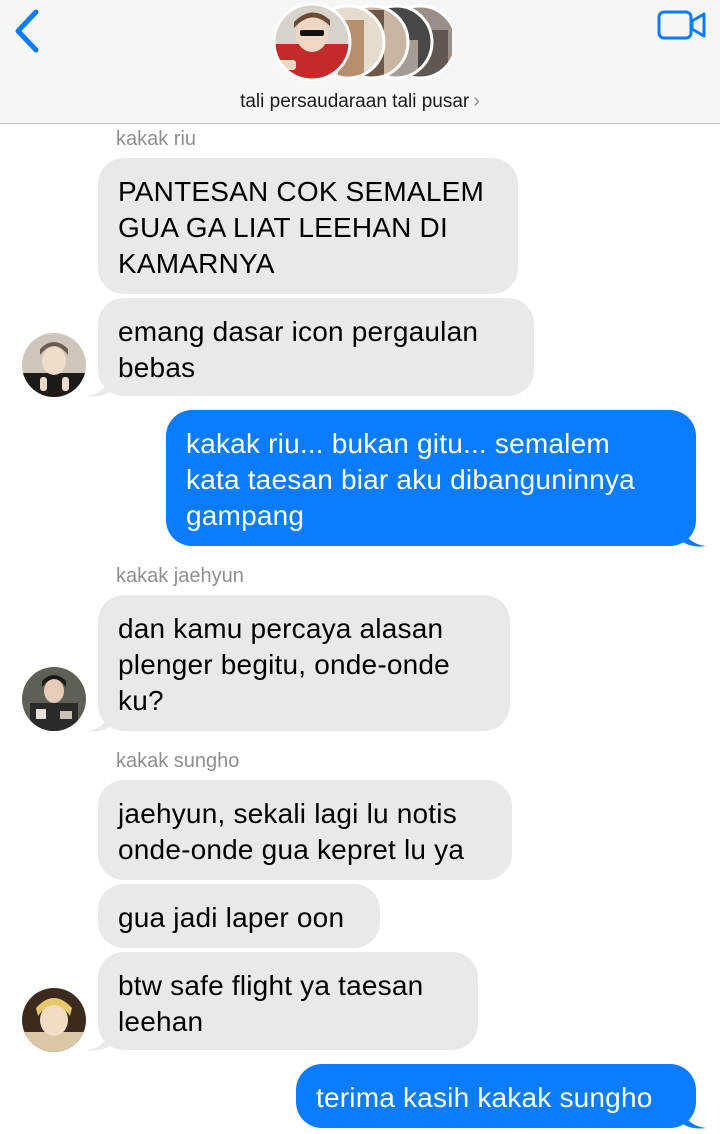 The image size is (720, 1134). Describe the element at coordinates (363, 42) in the screenshot. I see `group-avatar-stack` at that location.